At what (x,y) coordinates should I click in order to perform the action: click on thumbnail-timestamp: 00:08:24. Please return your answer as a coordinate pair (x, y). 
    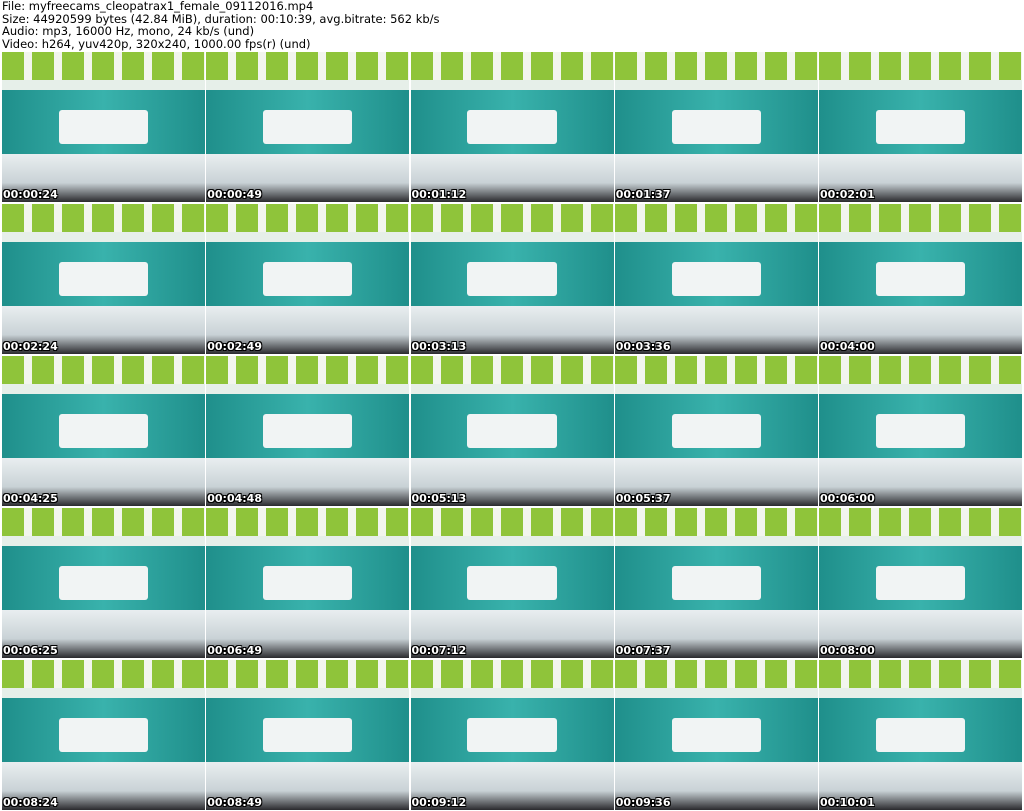
    Looking at the image, I should click on (30, 802).